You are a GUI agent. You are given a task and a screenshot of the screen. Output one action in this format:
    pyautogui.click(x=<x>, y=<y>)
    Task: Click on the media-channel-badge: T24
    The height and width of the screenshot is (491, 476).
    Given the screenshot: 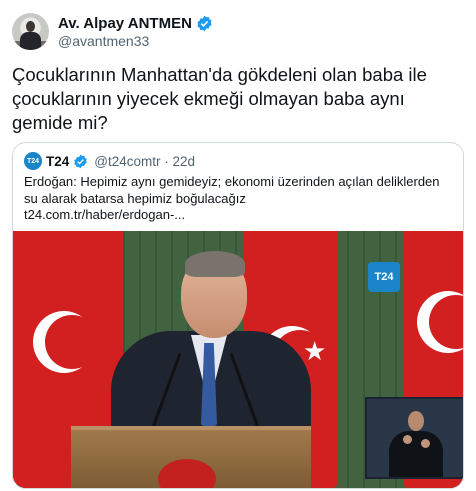 What is the action you would take?
    pyautogui.click(x=384, y=277)
    